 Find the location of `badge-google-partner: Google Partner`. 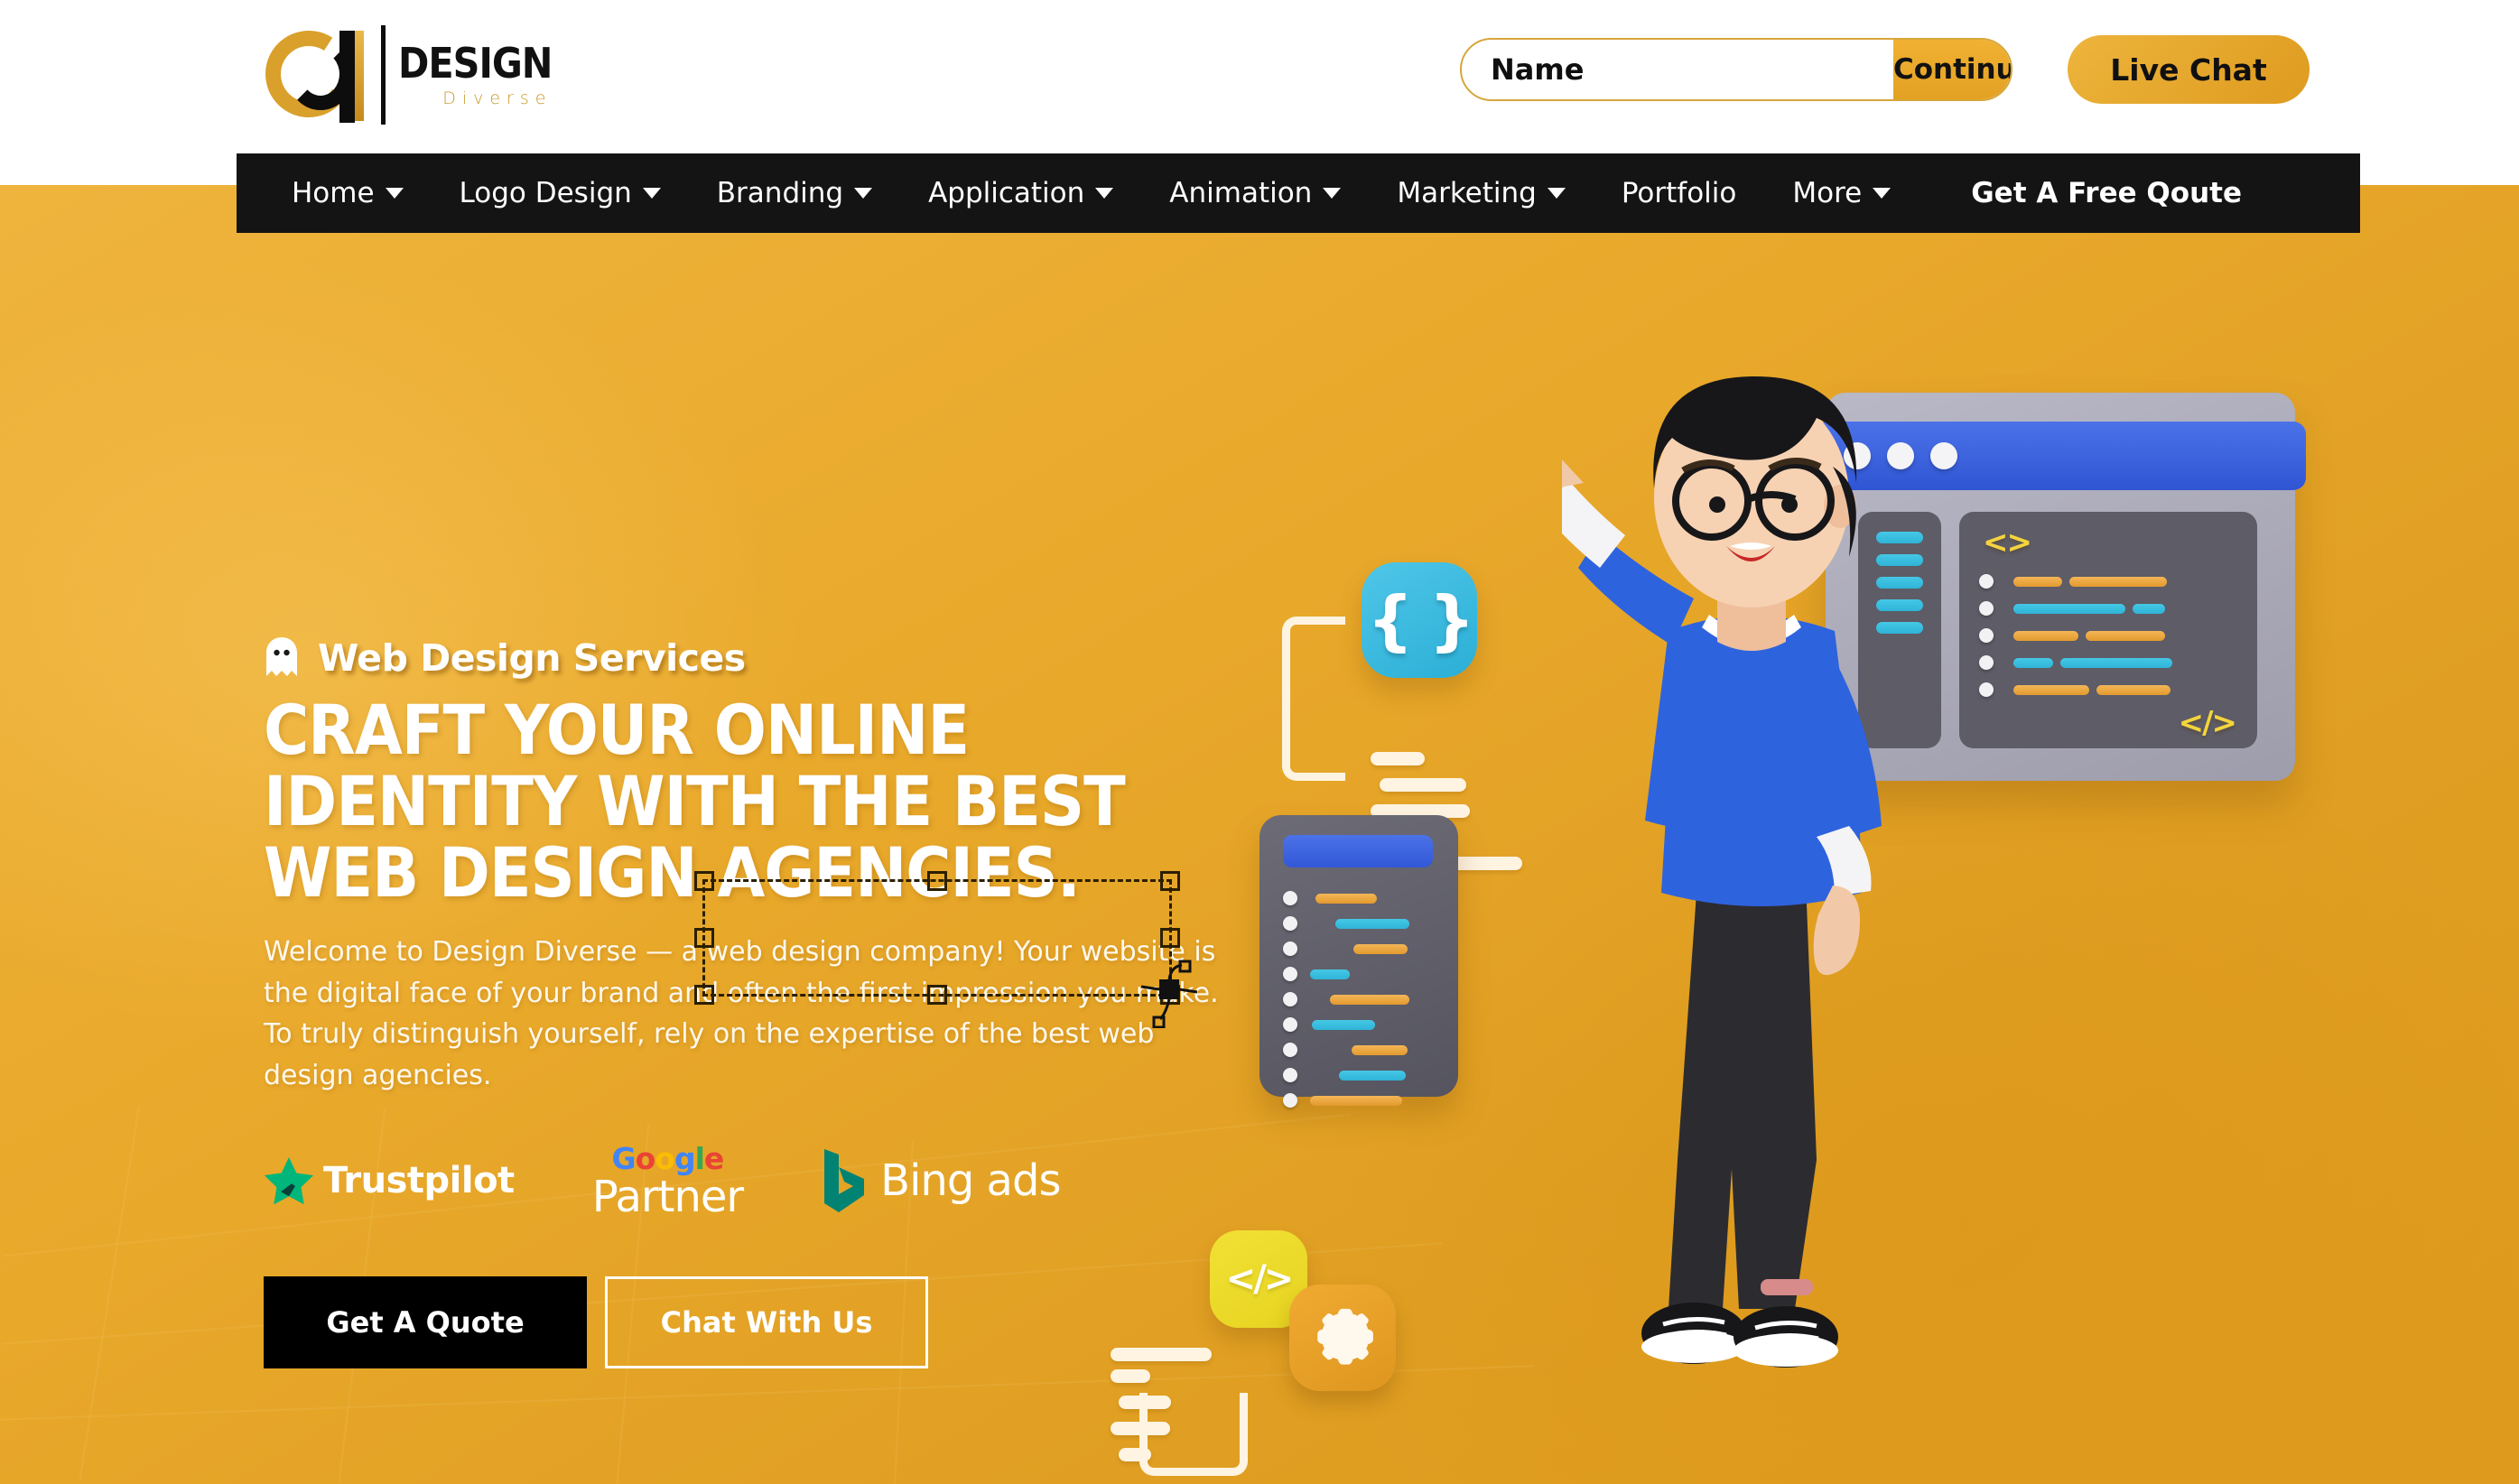

badge-google-partner: Google Partner is located at coordinates (667, 1183).